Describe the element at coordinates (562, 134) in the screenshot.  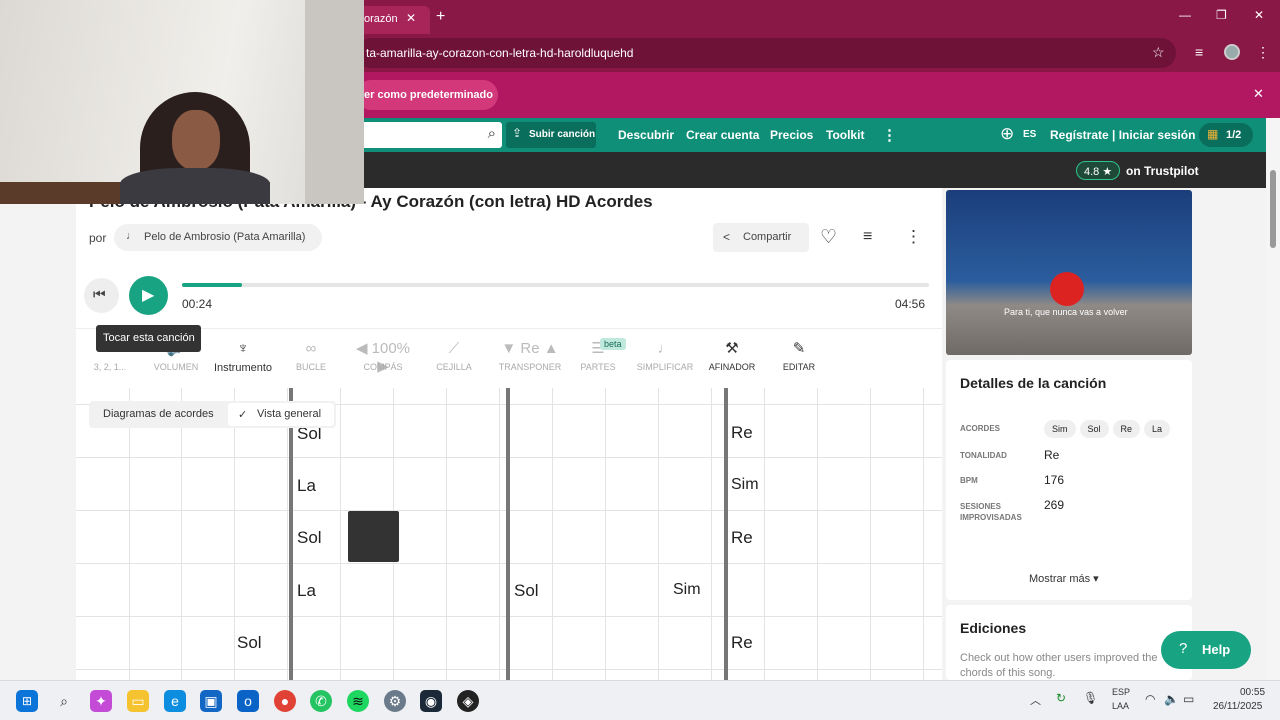
I see `upload-label: Subir canción` at that location.